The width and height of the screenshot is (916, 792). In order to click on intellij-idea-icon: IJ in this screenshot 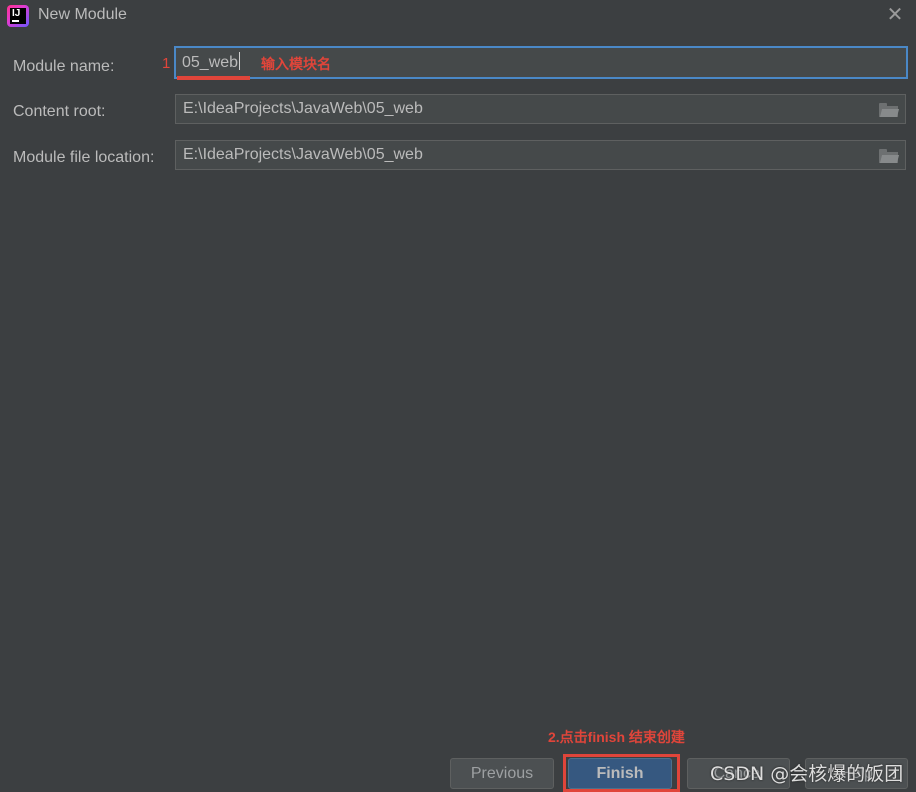, I will do `click(18, 16)`.